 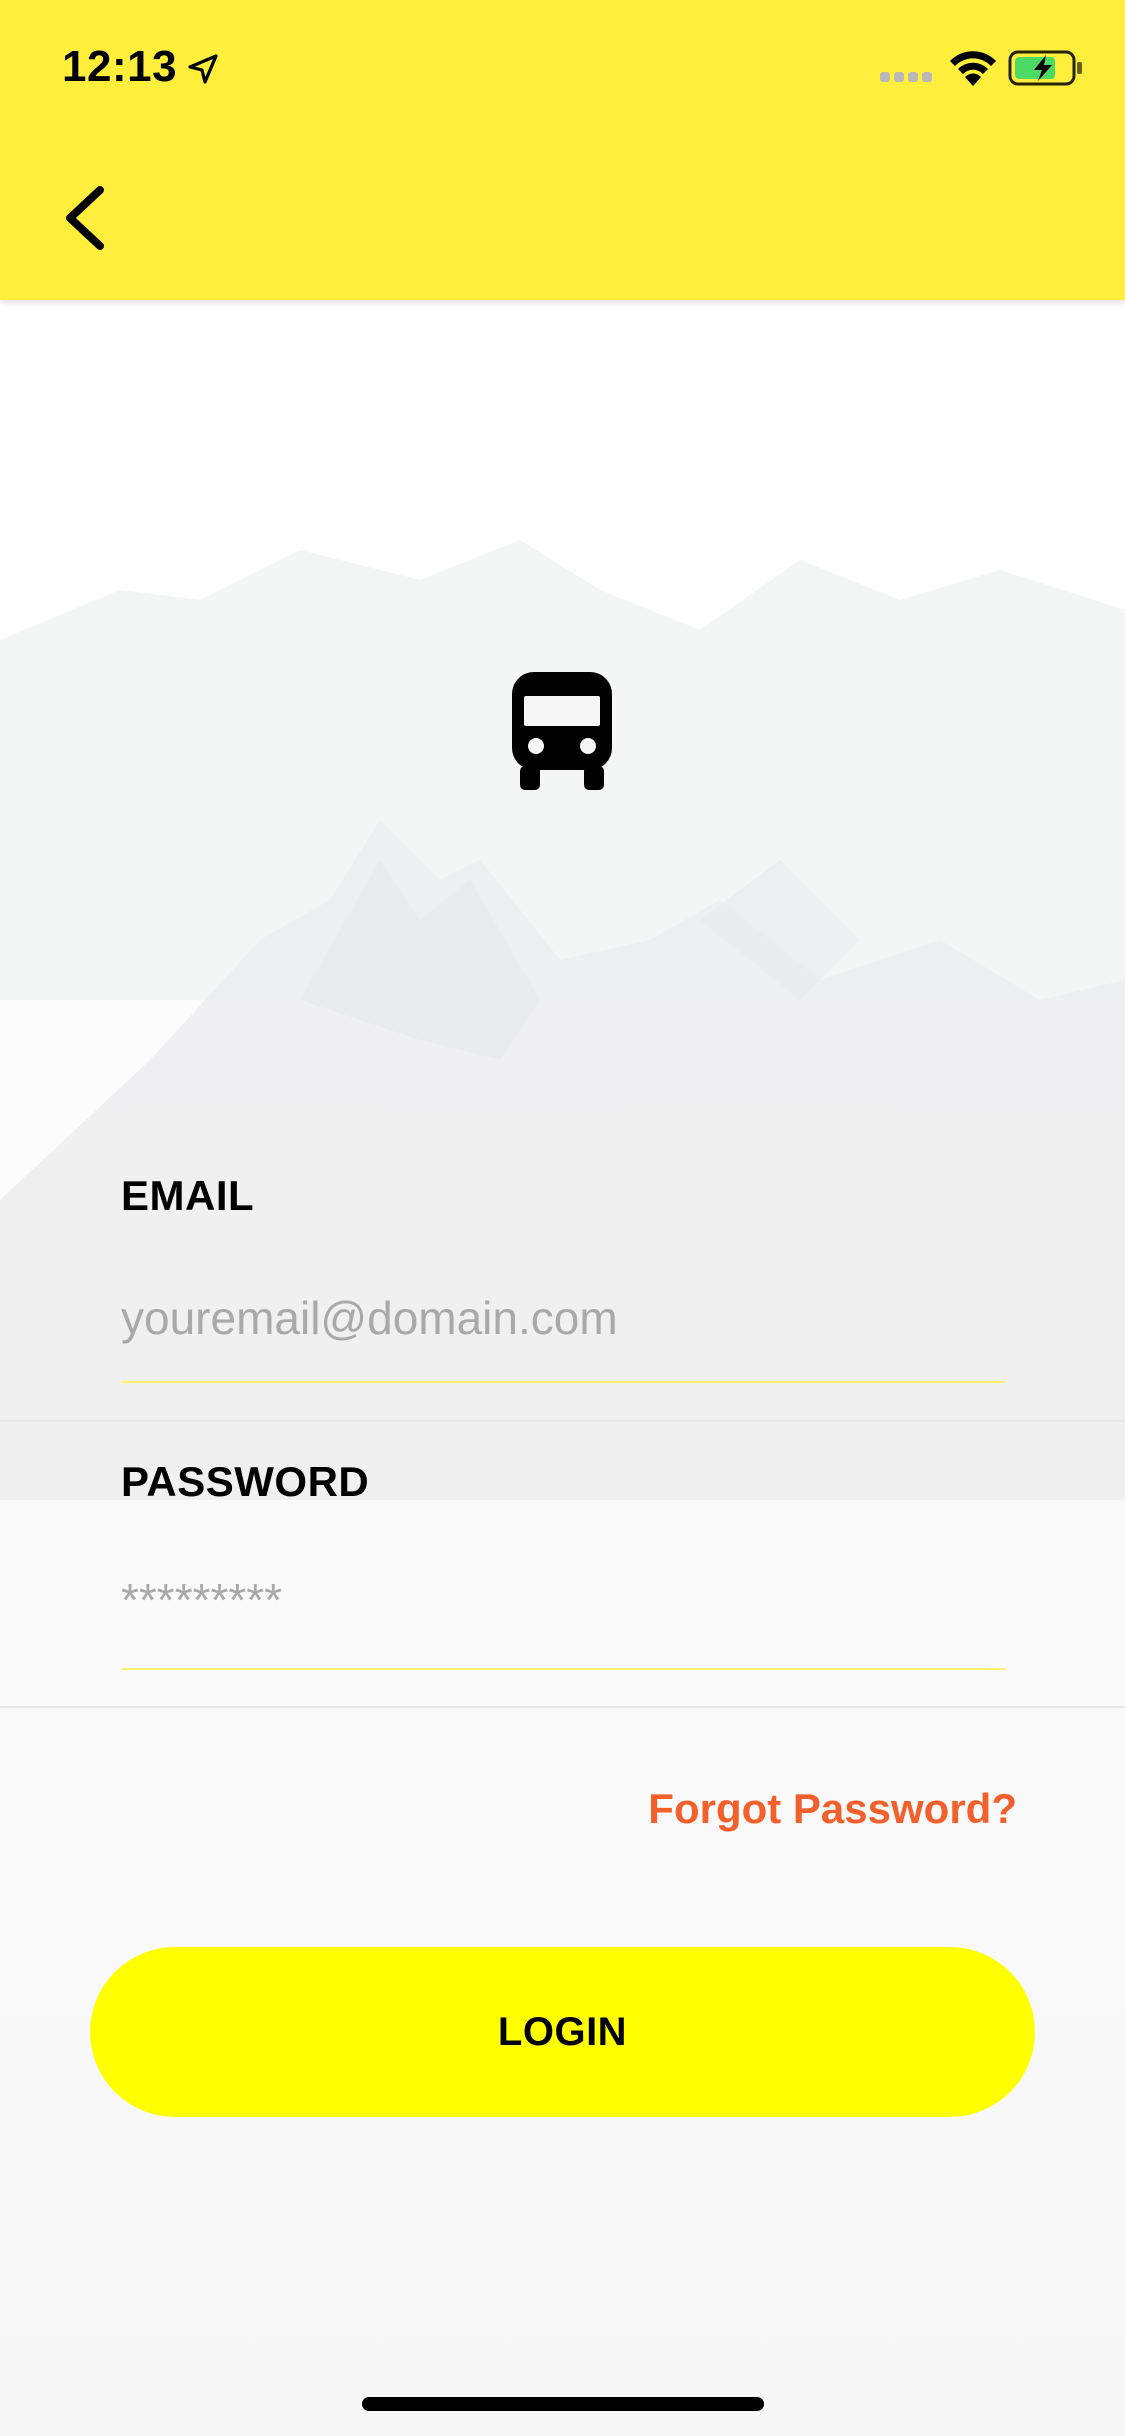 What do you see at coordinates (1045, 68) in the screenshot?
I see `battery-charging-icon` at bounding box center [1045, 68].